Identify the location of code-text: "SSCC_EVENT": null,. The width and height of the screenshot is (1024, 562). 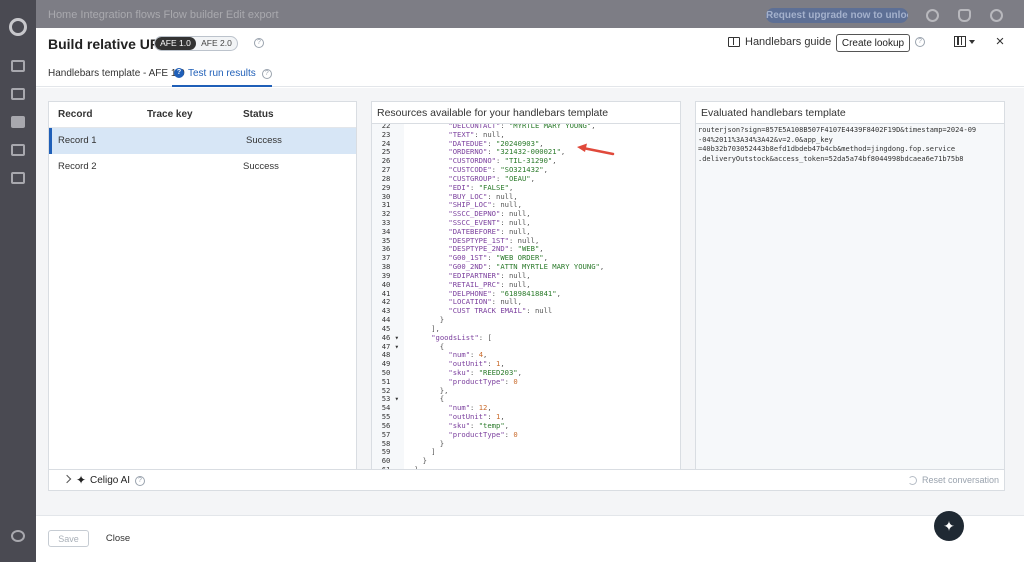
(489, 223).